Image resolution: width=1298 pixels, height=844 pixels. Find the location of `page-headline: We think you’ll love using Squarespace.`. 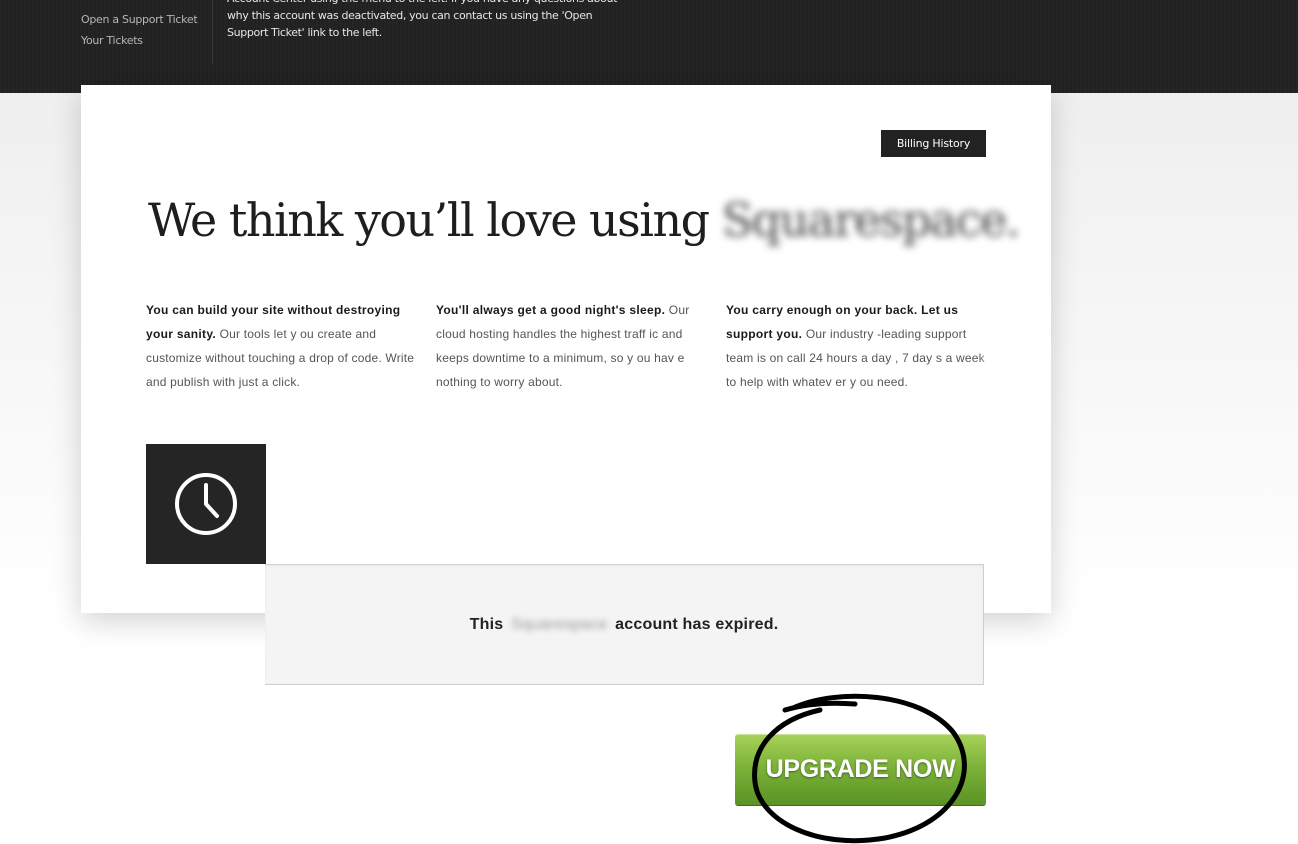

page-headline: We think you’ll love using Squarespace. is located at coordinates (584, 220).